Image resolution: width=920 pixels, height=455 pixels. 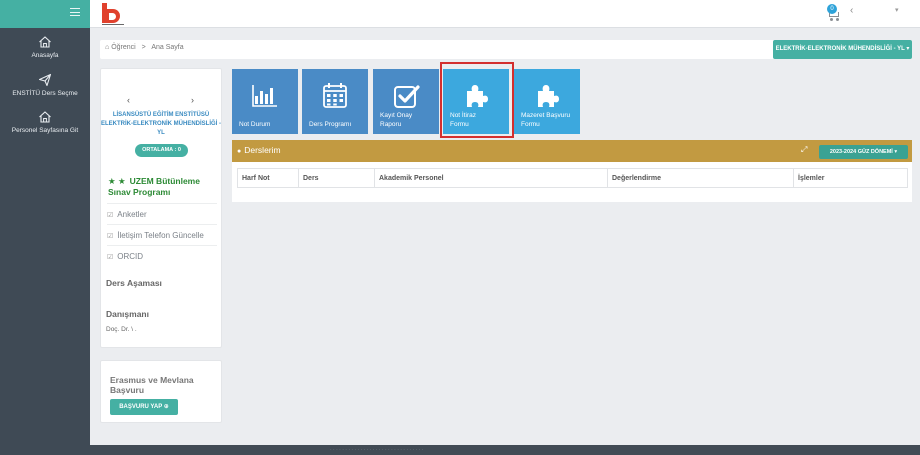 What do you see at coordinates (265, 96) in the screenshot?
I see `bar-chart-icon` at bounding box center [265, 96].